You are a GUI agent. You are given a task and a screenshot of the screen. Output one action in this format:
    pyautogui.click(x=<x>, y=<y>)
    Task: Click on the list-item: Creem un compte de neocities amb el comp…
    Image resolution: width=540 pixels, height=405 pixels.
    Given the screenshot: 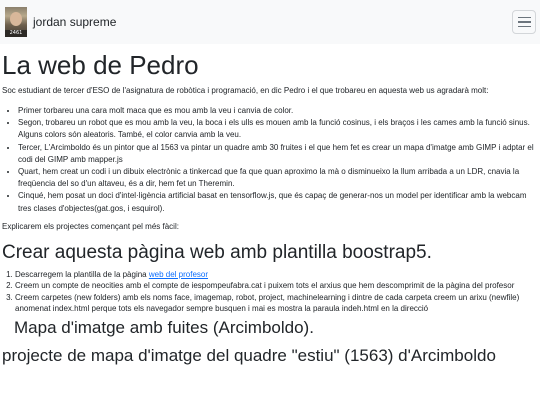 What is the action you would take?
    pyautogui.click(x=277, y=286)
    